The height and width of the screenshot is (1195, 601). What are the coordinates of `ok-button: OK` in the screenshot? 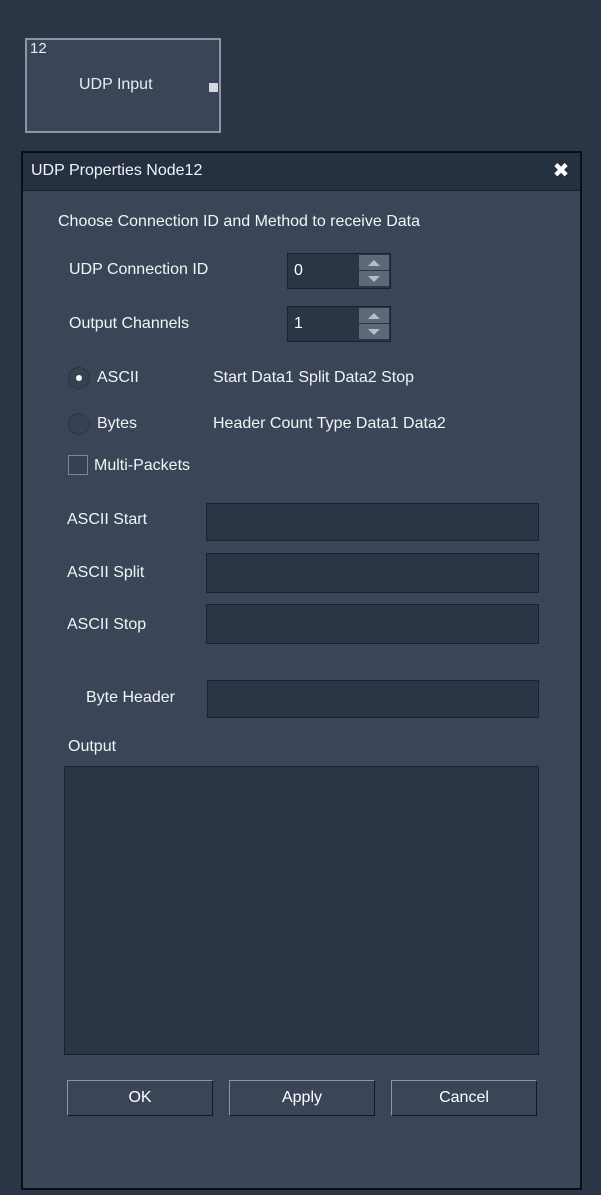 It's located at (140, 1098).